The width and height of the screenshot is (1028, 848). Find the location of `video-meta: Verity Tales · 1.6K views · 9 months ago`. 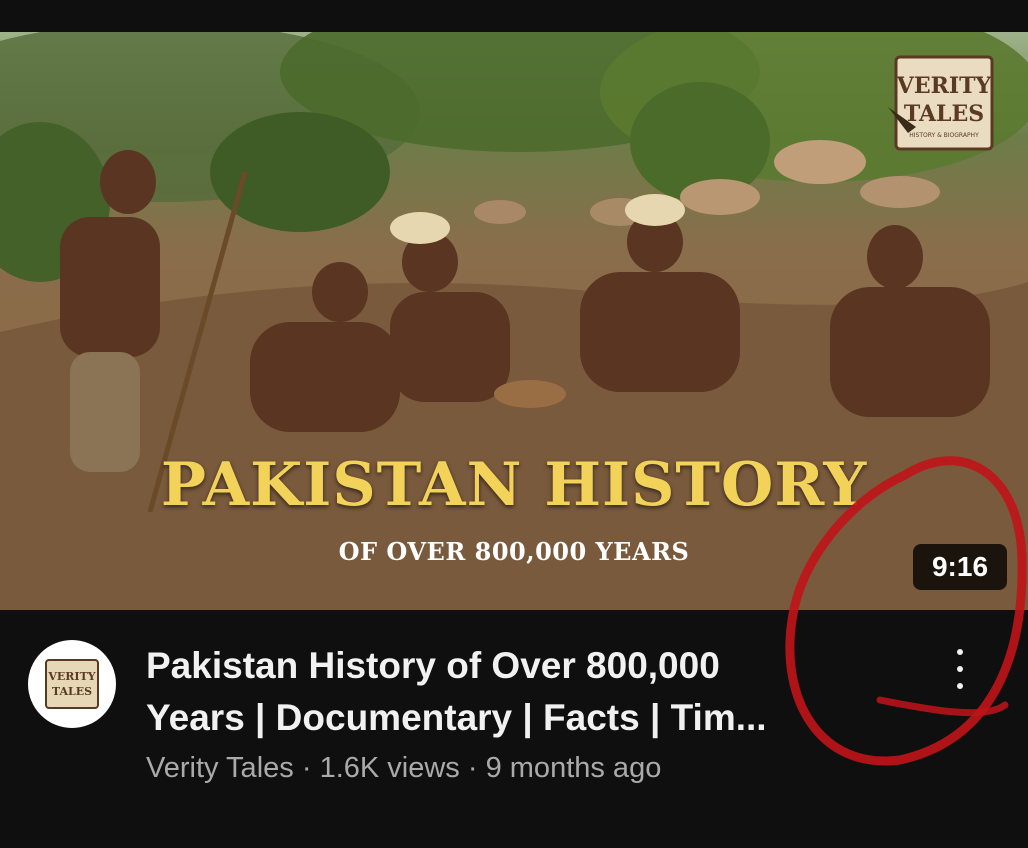

video-meta: Verity Tales · 1.6K views · 9 months ago is located at coordinates (403, 768).